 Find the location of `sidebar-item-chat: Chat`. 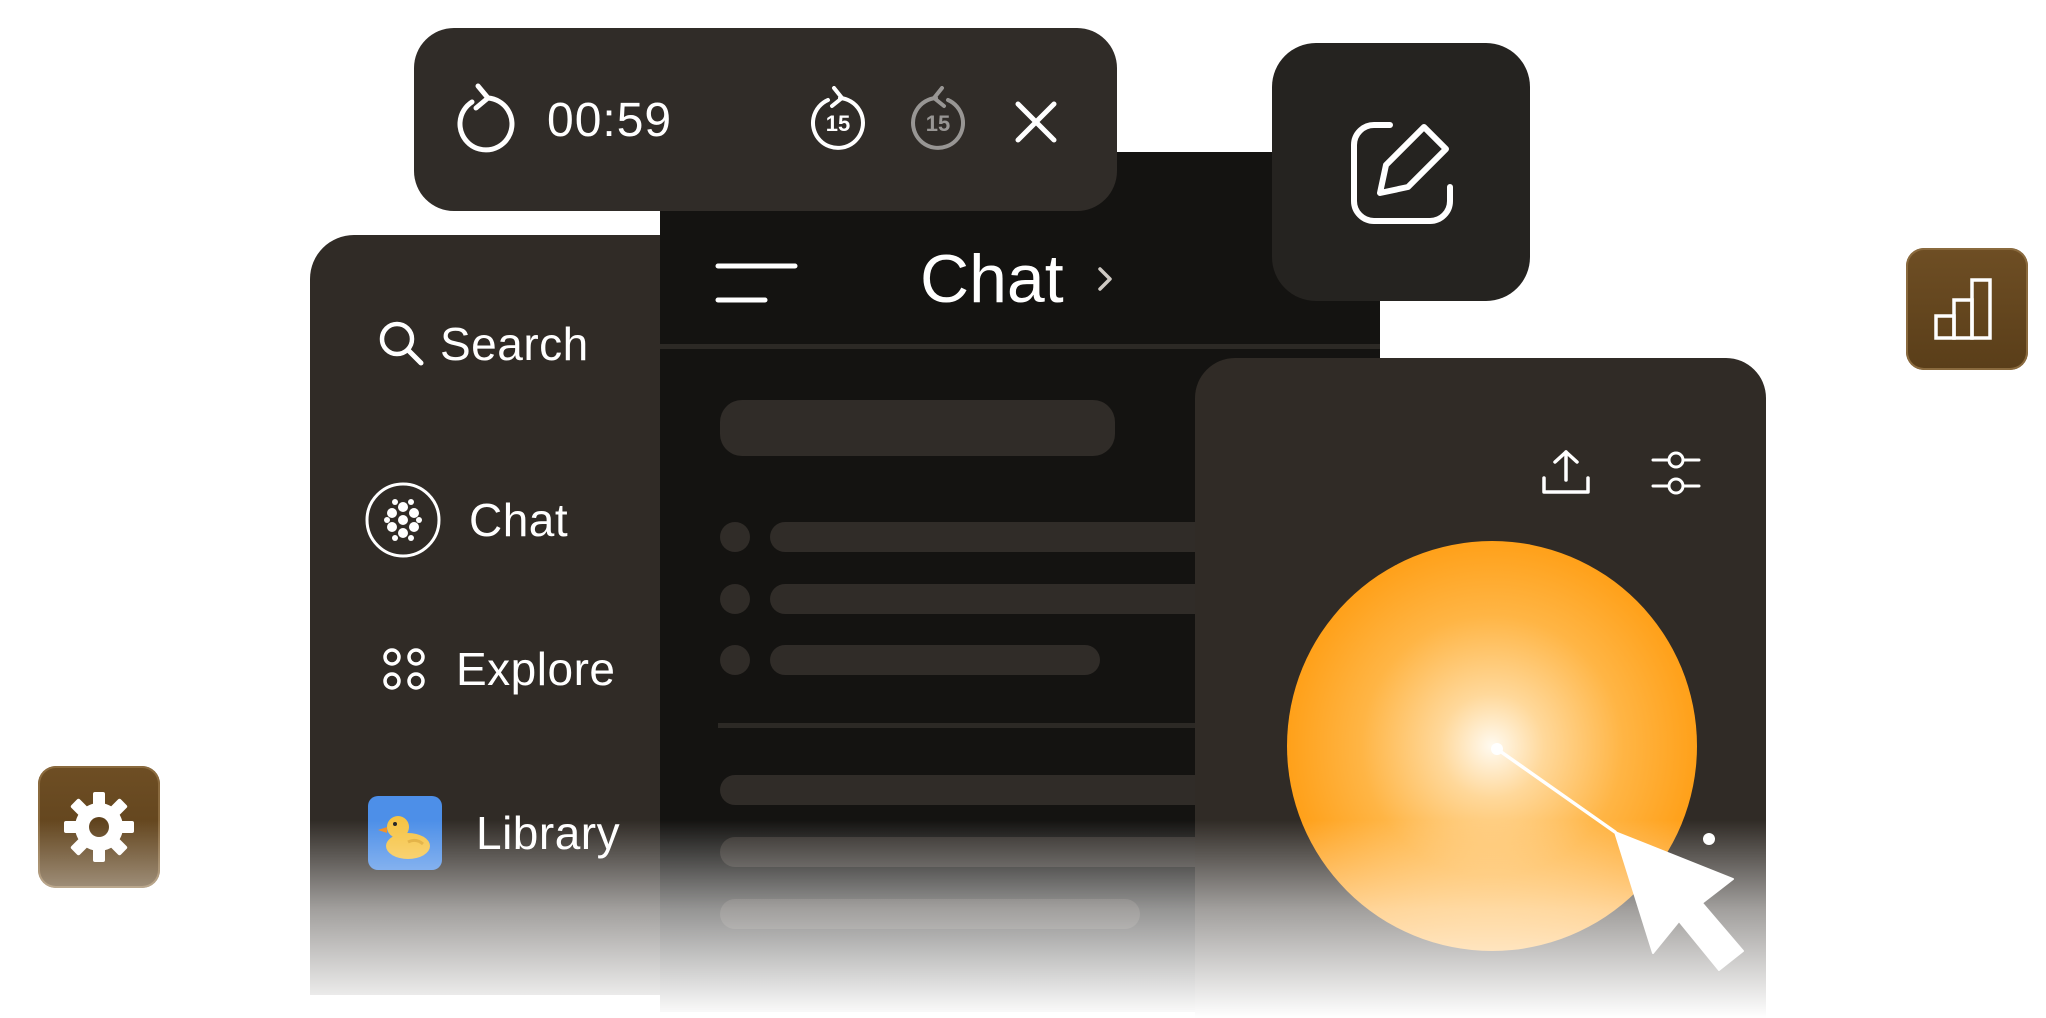

sidebar-item-chat: Chat is located at coordinates (466, 520).